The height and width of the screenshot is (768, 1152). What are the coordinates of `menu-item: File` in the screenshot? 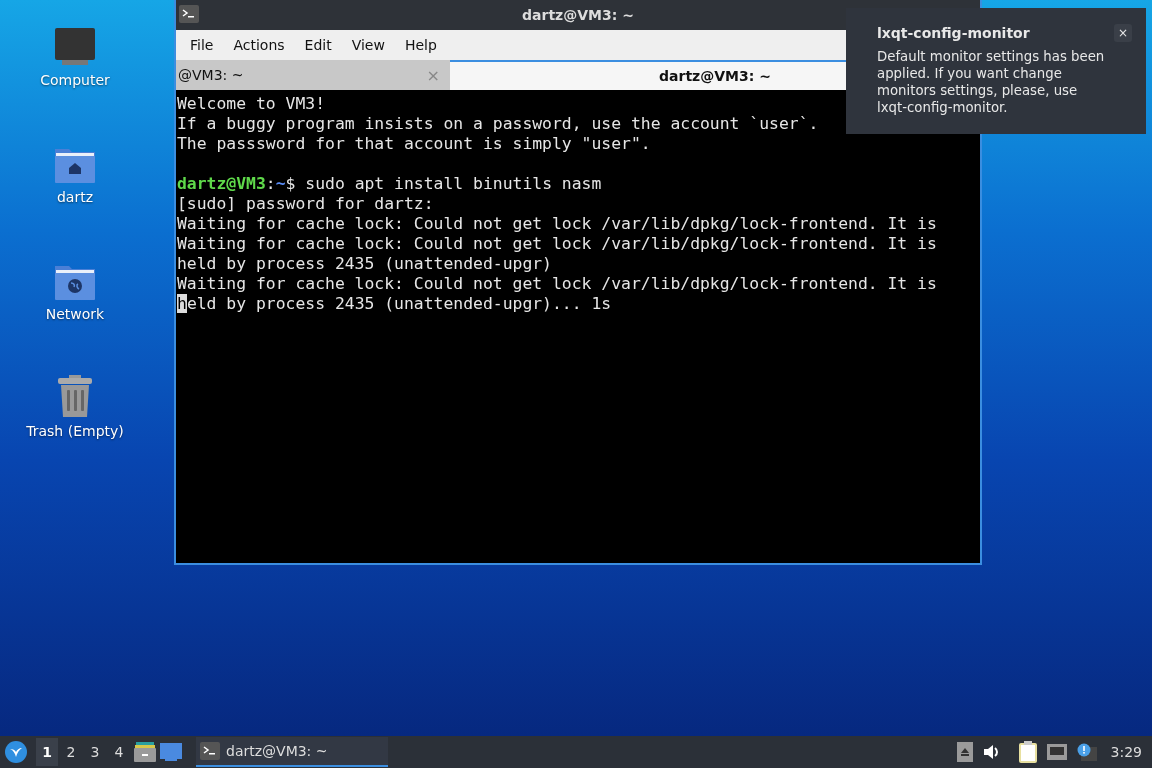 It's located at (202, 45).